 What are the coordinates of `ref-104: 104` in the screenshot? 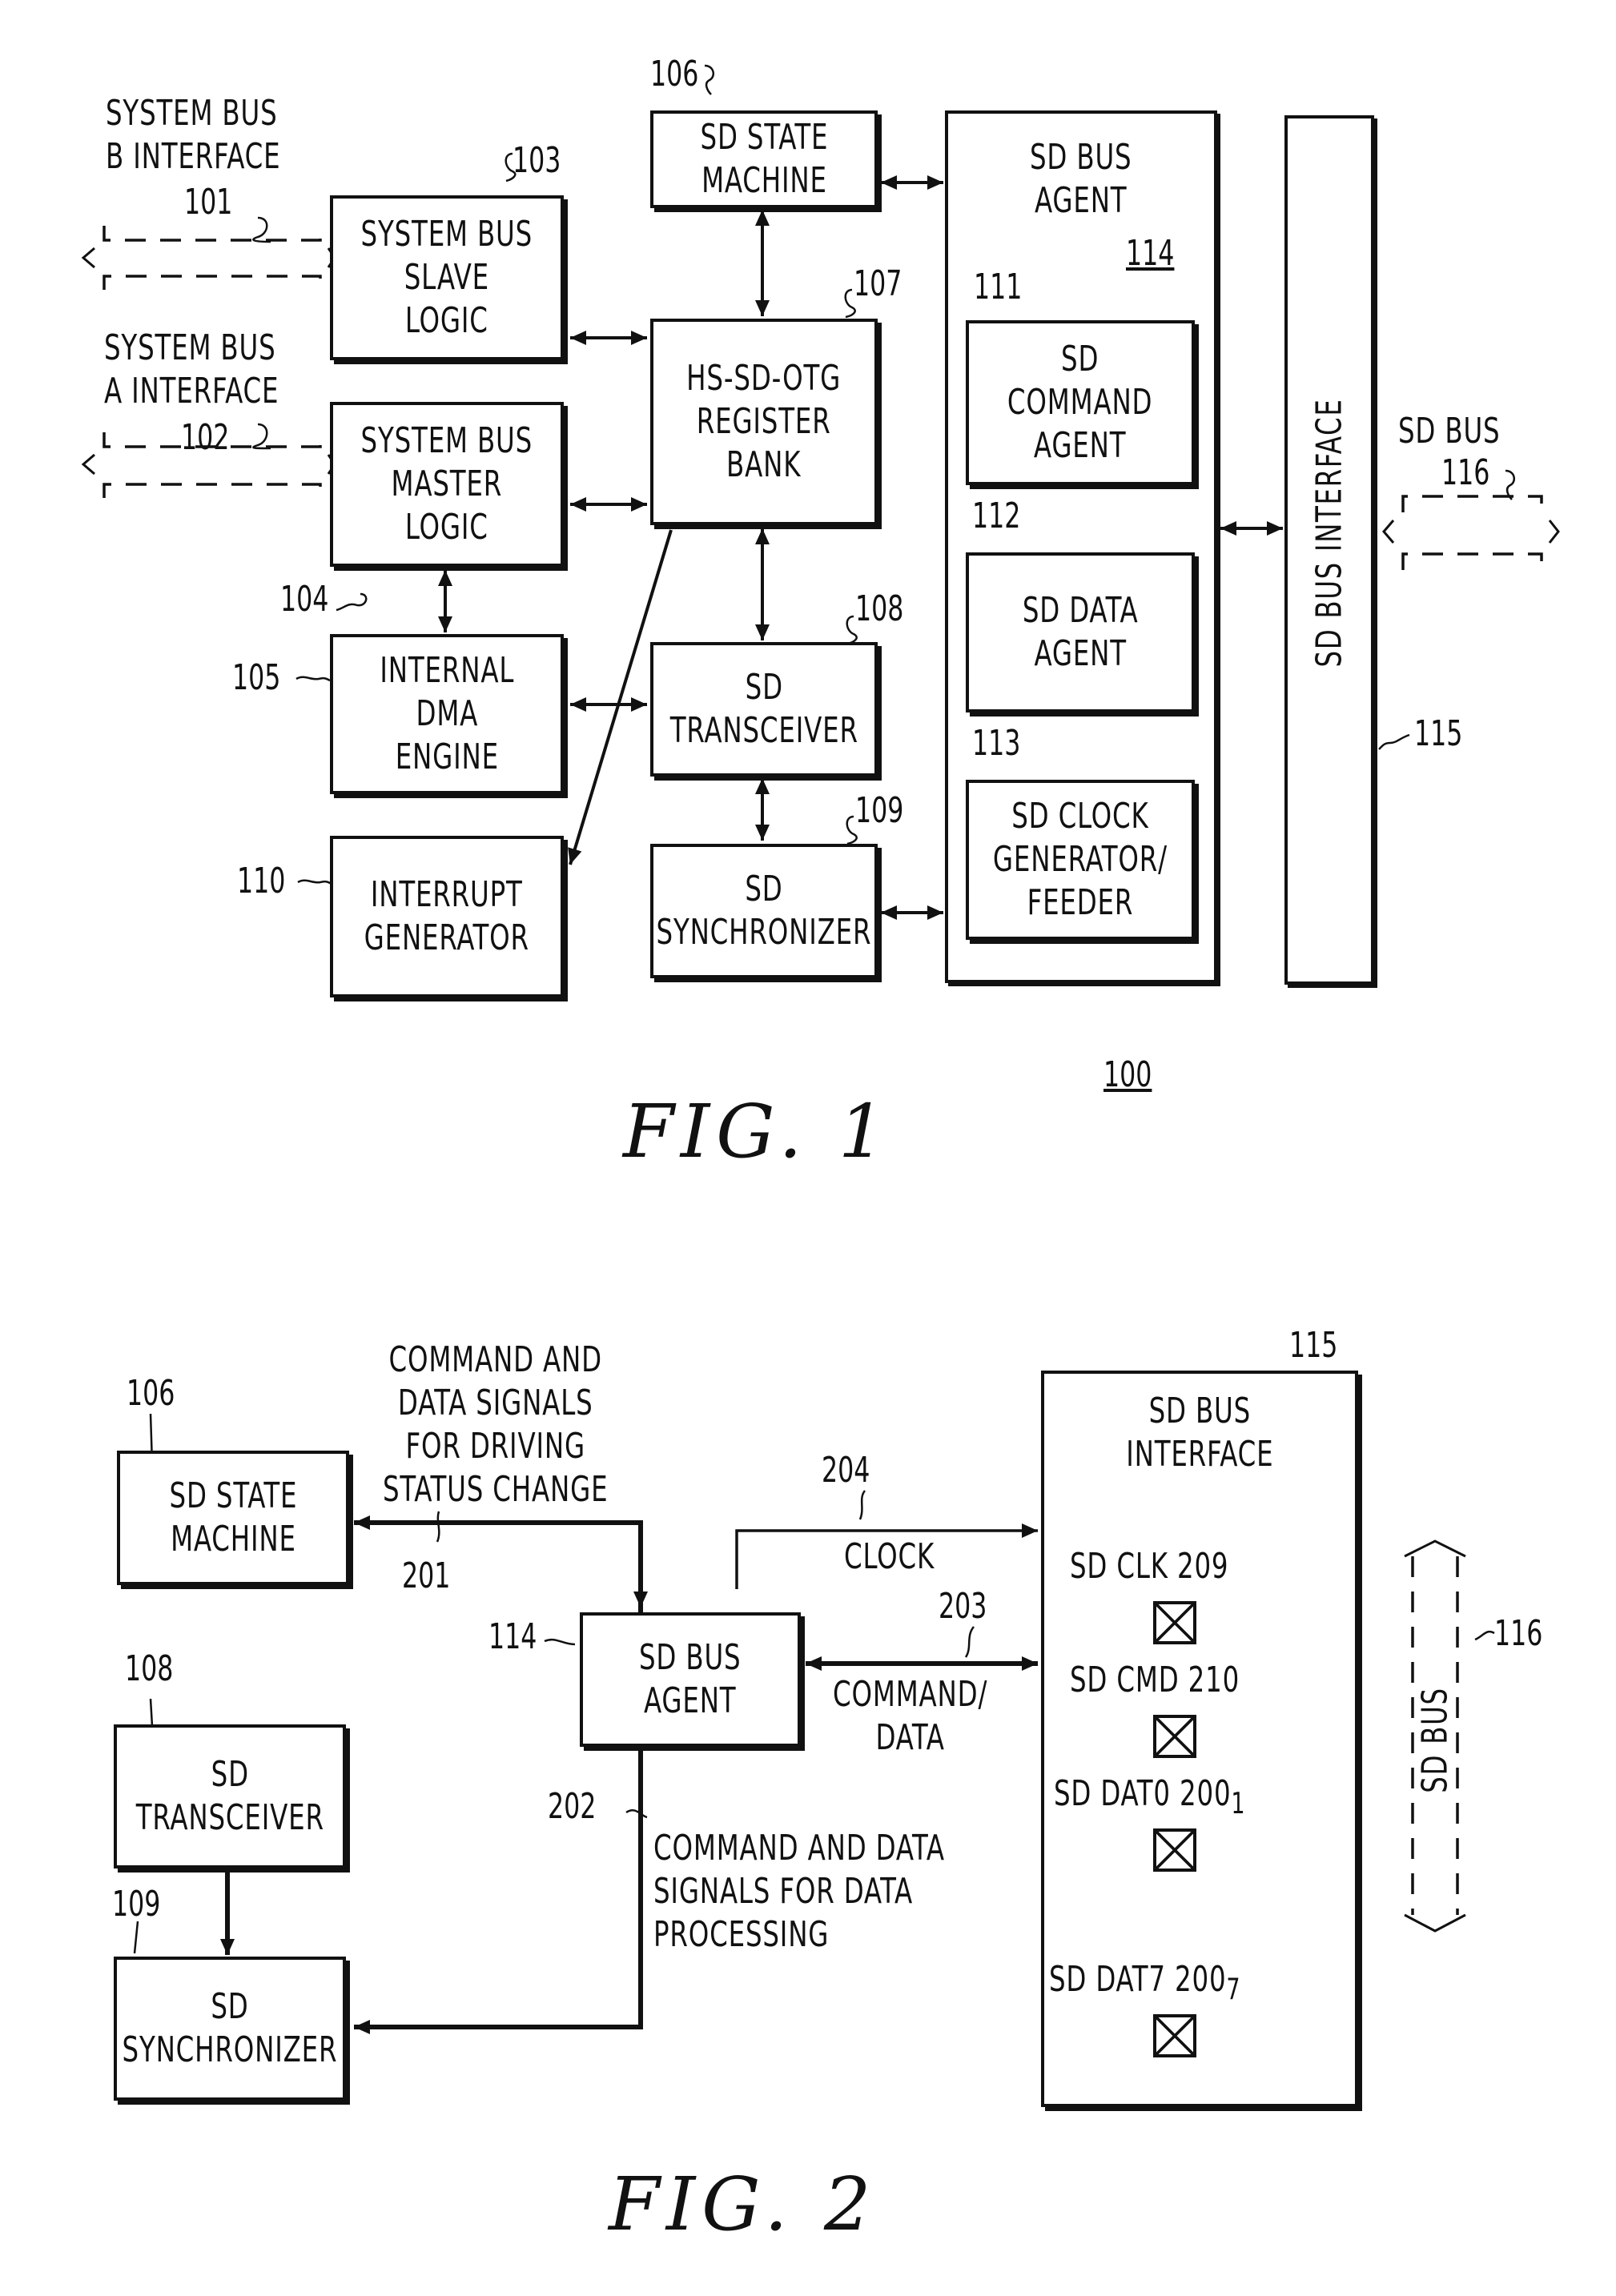 It's located at (305, 599).